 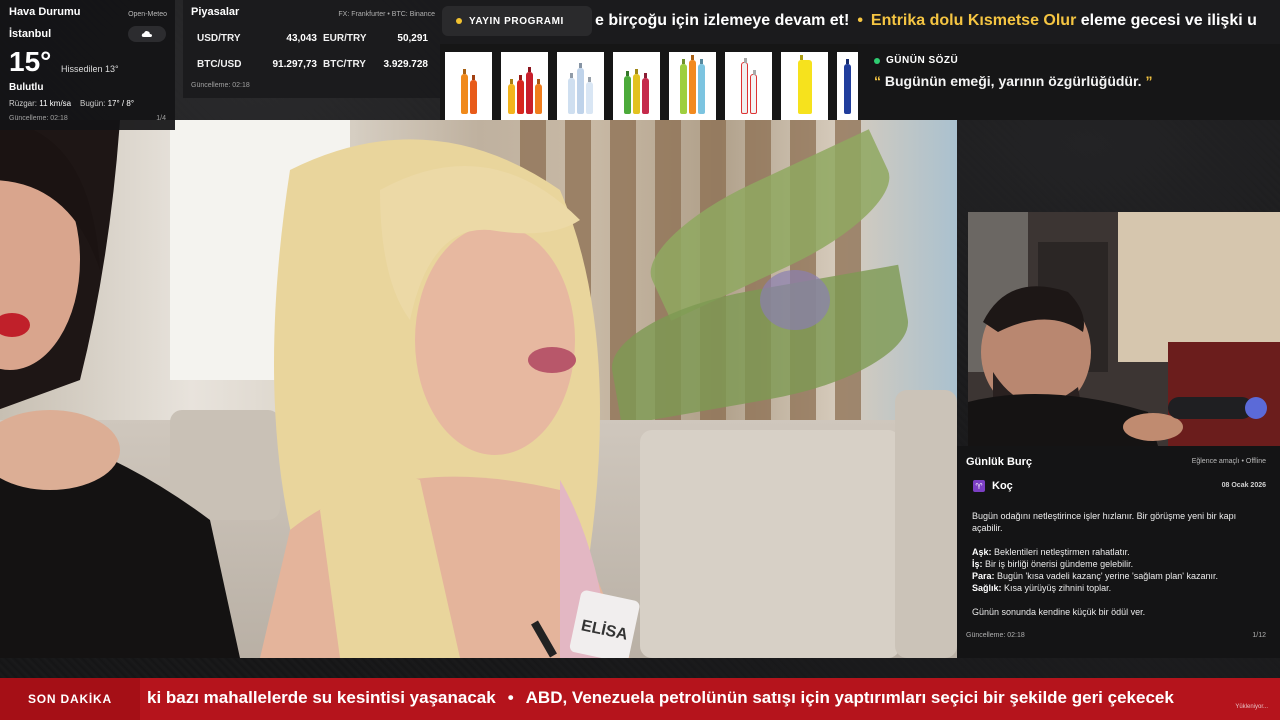 I want to click on horoscope-date: 08 Ocak 2026, so click(x=1243, y=485).